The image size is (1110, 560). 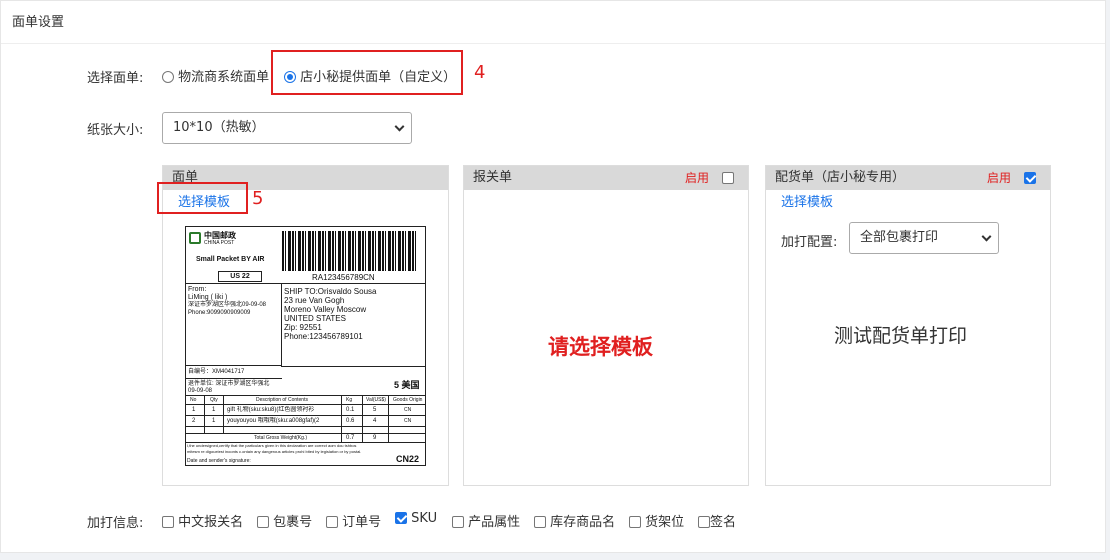 I want to click on country-code-box: US 22, so click(x=240, y=276).